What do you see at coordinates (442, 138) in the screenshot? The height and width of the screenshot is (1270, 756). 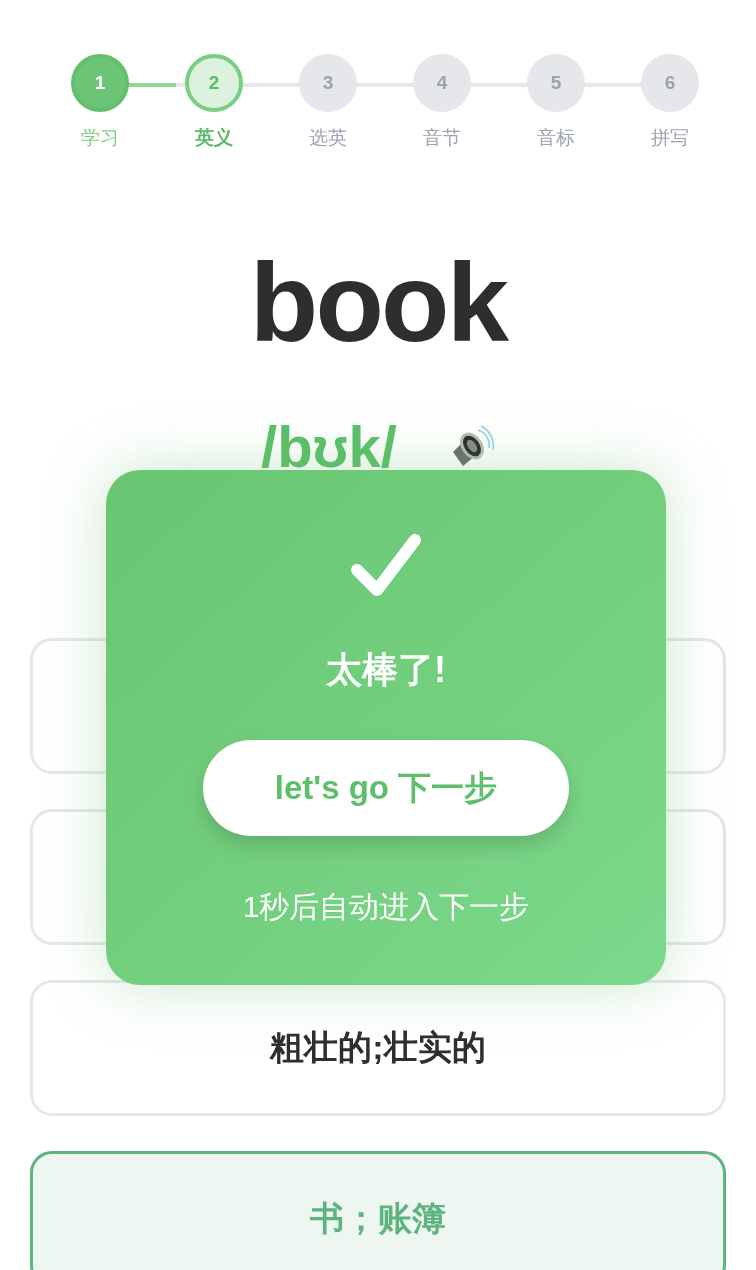 I see `step-label: 音节` at bounding box center [442, 138].